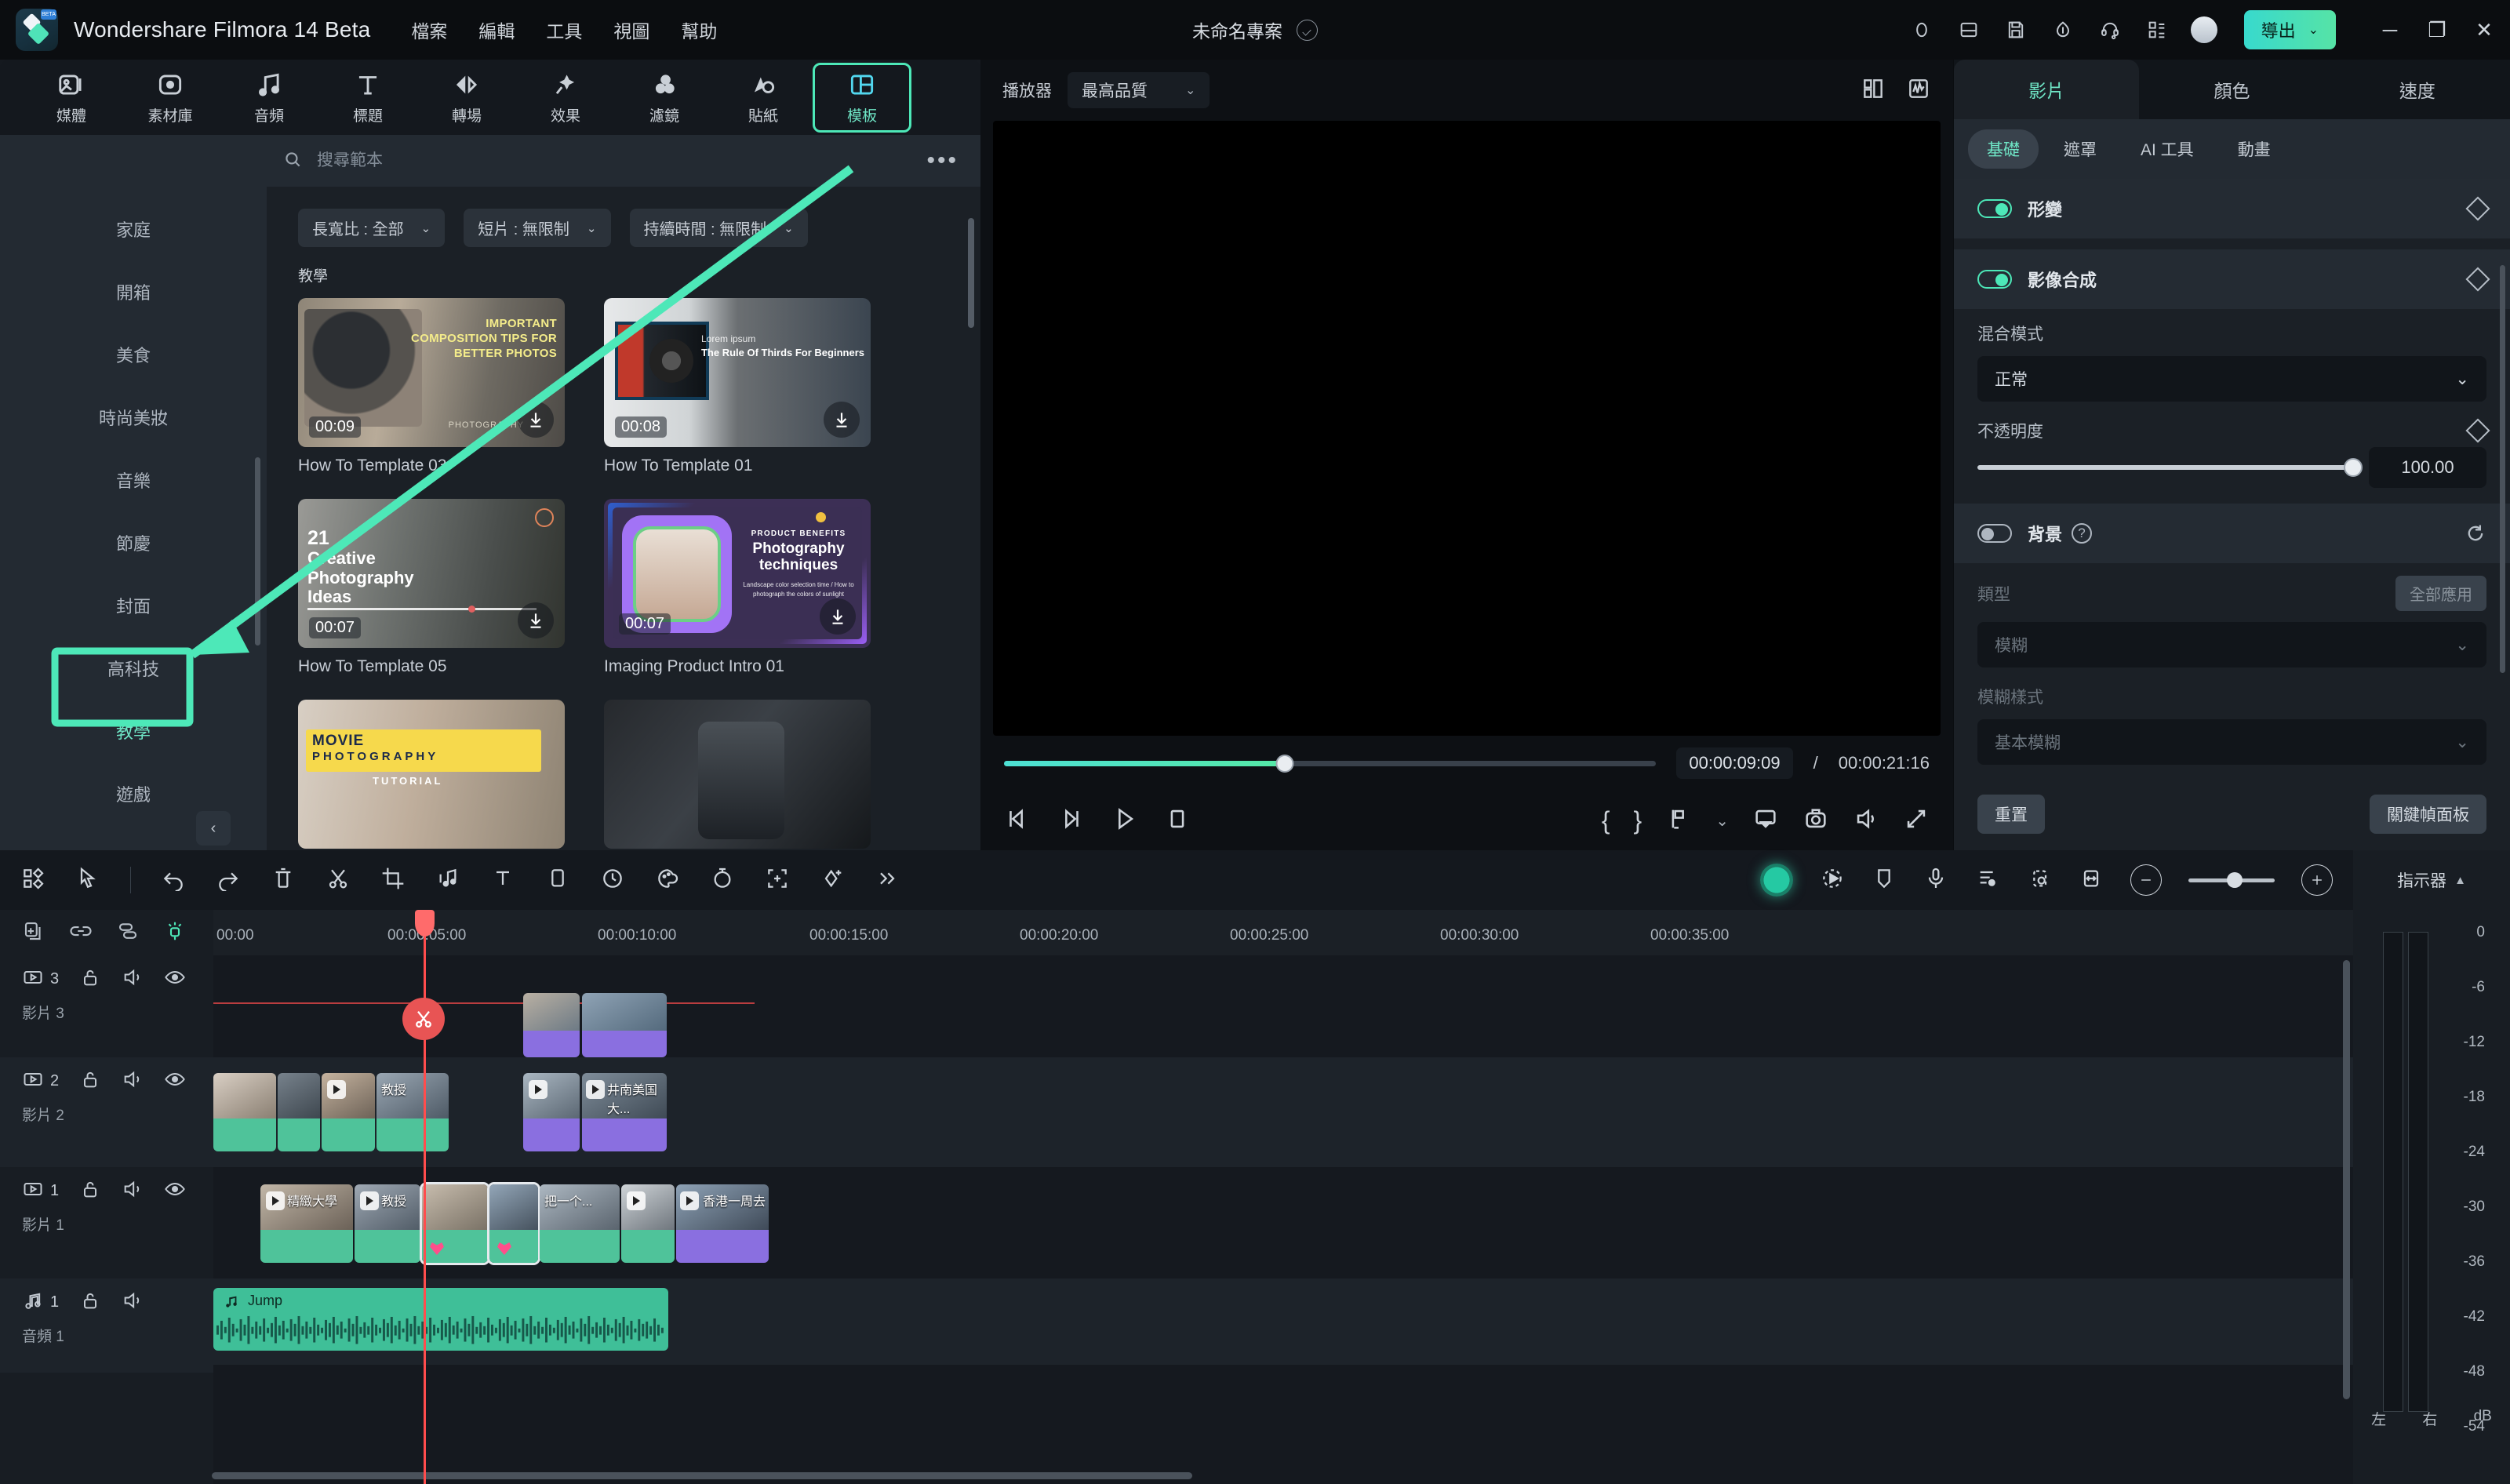 This screenshot has height=1484, width=2510. I want to click on menu-item-edit: 編輯, so click(496, 29).